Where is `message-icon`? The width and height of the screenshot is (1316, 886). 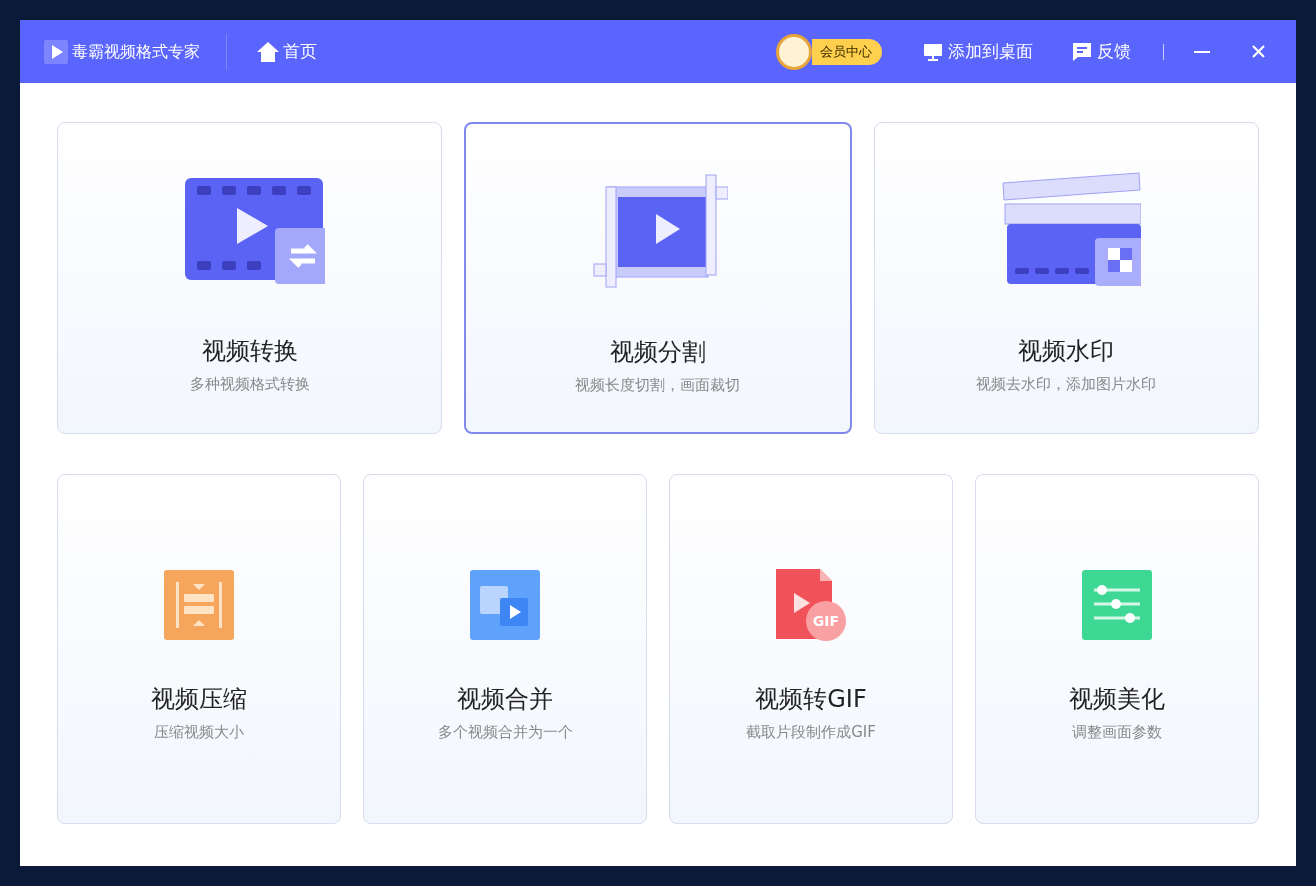
message-icon is located at coordinates (1082, 51).